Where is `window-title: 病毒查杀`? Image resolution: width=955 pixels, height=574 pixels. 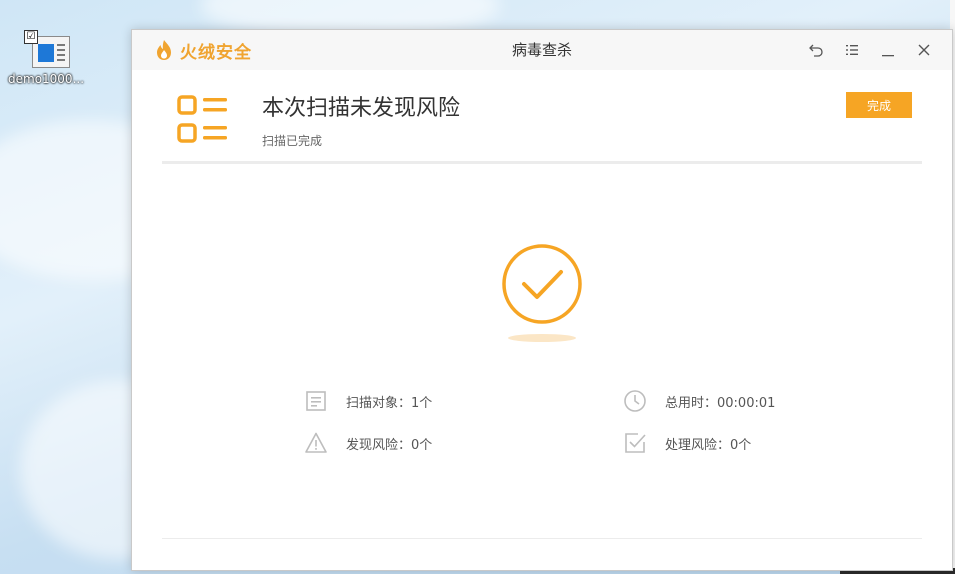 window-title: 病毒查杀 is located at coordinates (541, 50).